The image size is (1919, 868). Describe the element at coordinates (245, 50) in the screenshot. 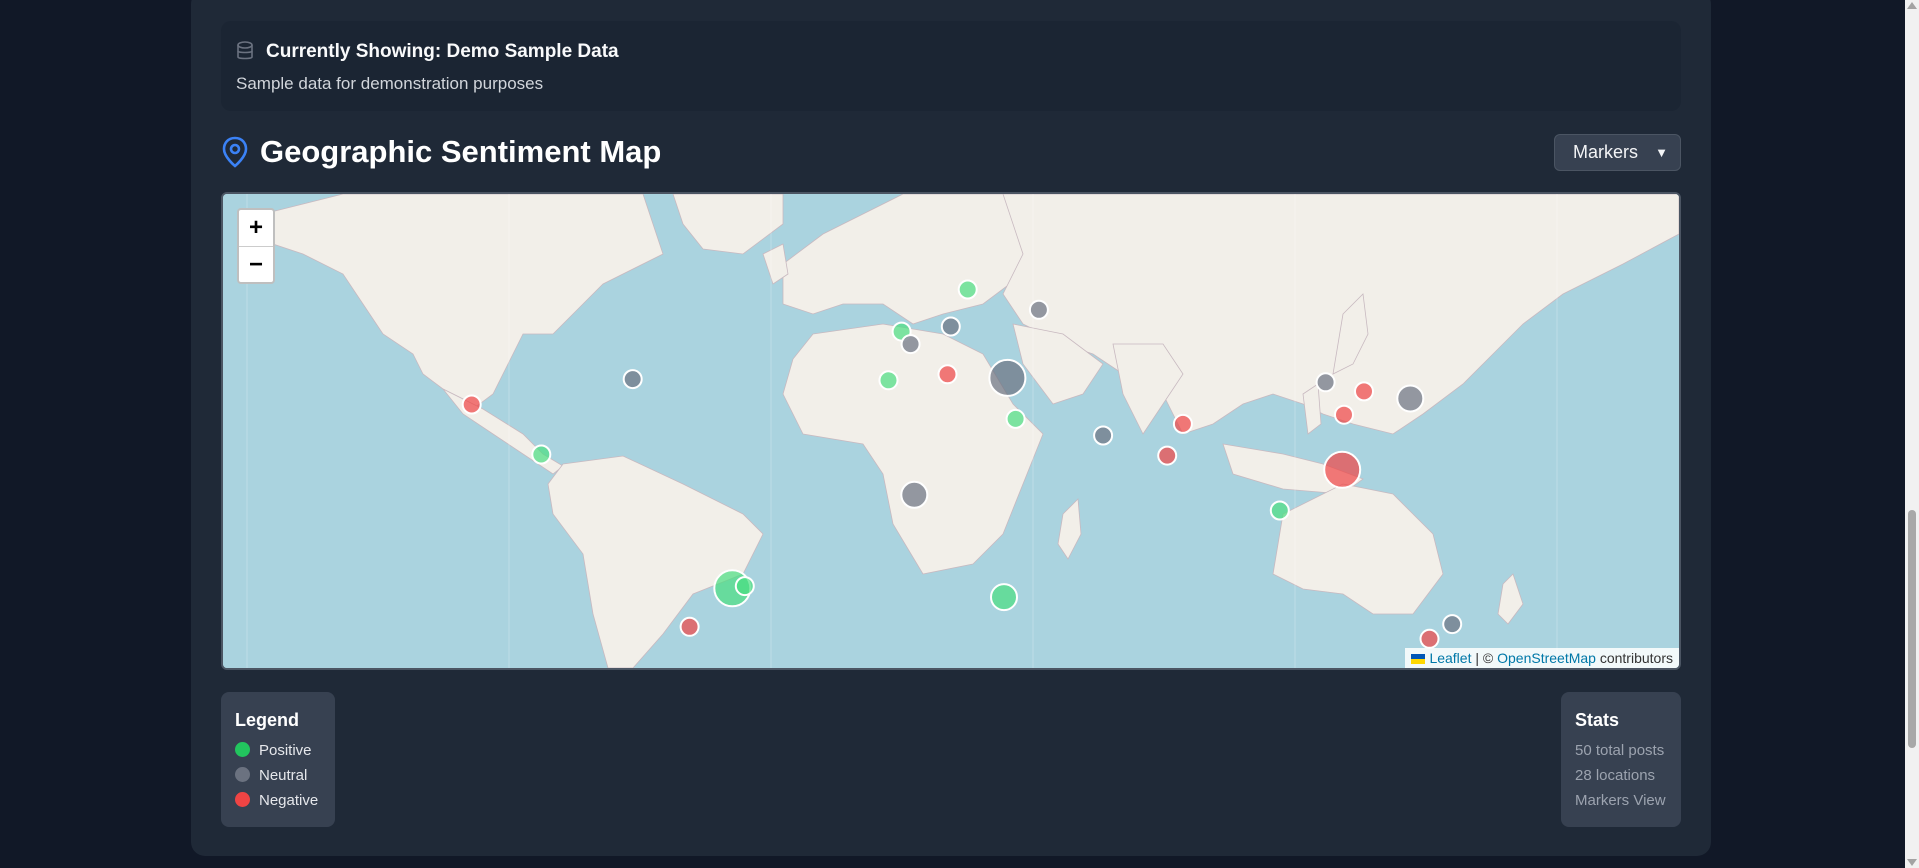

I see `database-icon` at that location.